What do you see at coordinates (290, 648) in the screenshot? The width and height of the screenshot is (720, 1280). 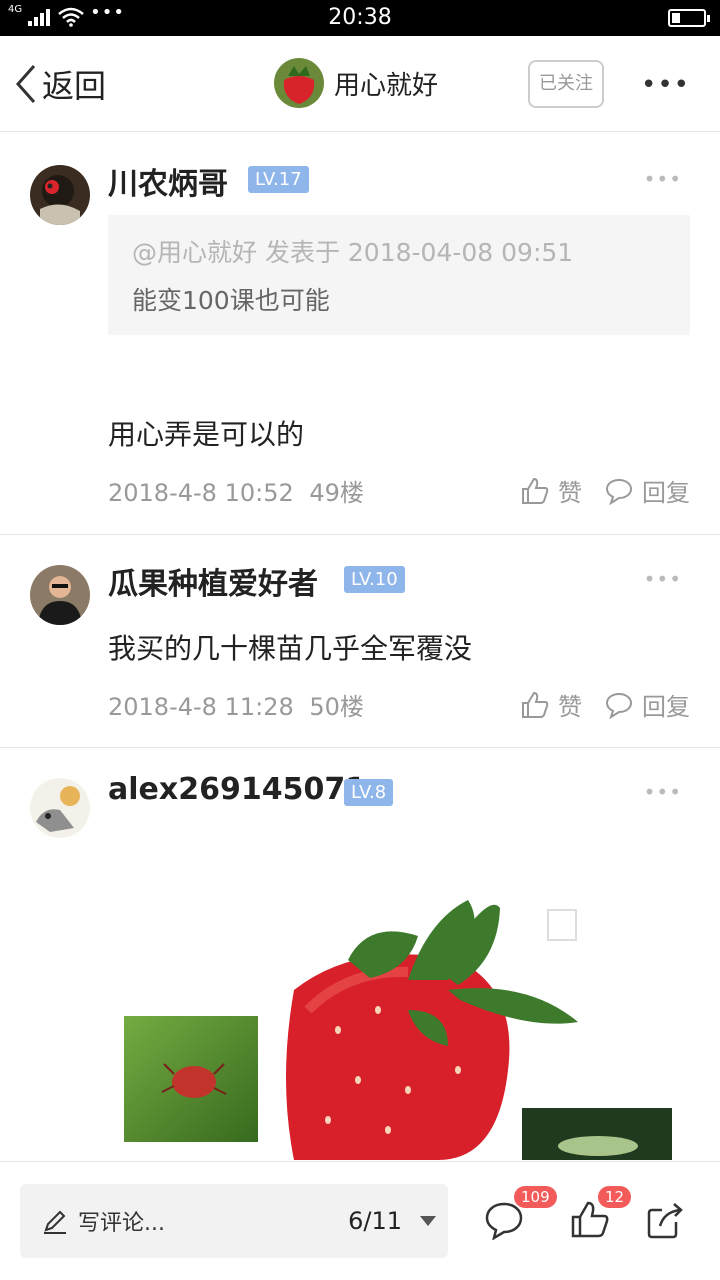 I see `comment-text: 我买的几十棵苗几乎全军覆没` at bounding box center [290, 648].